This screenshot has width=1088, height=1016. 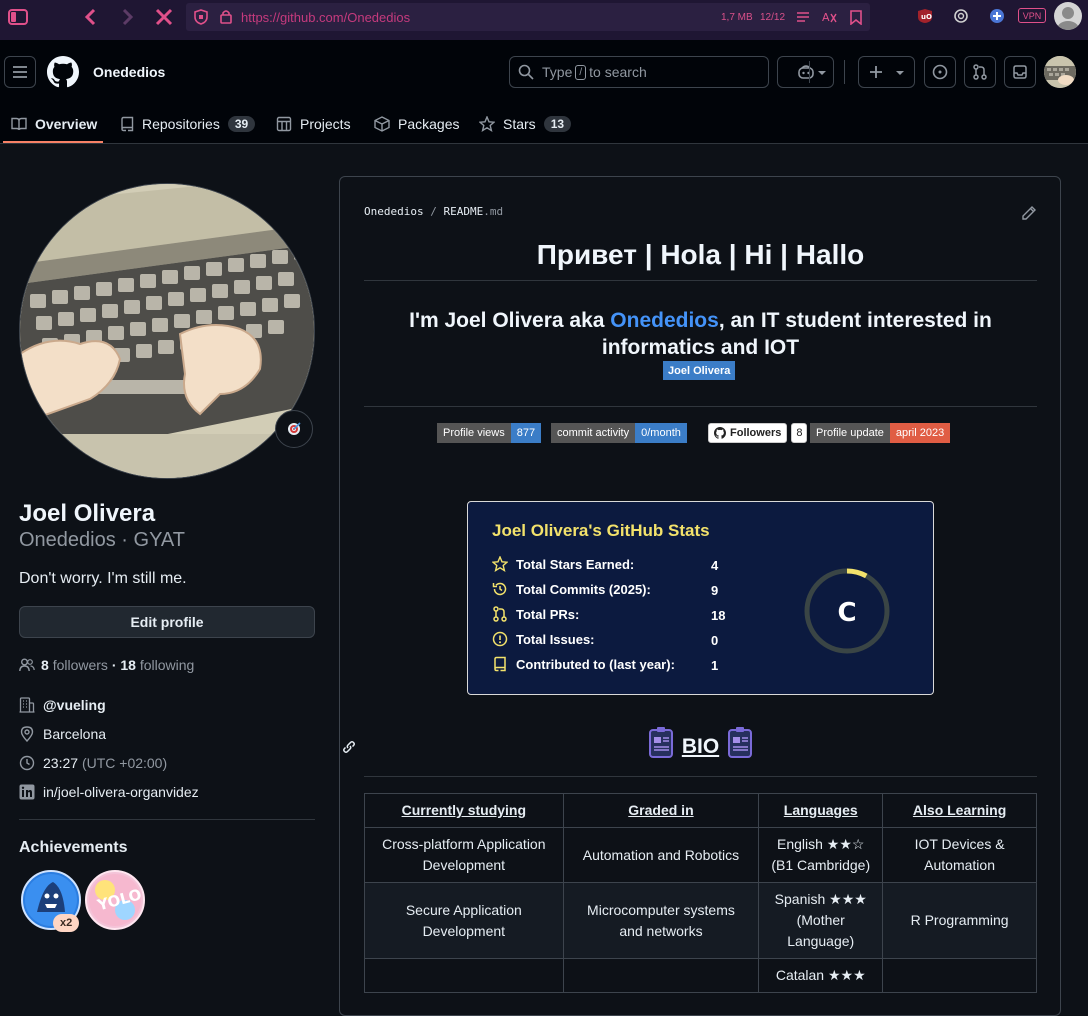 I want to click on back-icon, so click(x=90, y=17).